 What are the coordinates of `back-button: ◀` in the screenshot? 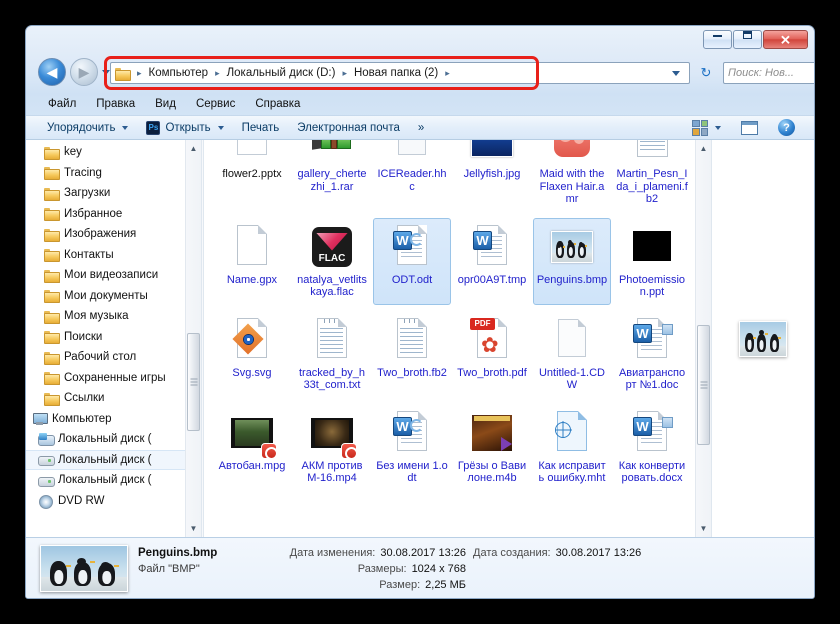 It's located at (52, 72).